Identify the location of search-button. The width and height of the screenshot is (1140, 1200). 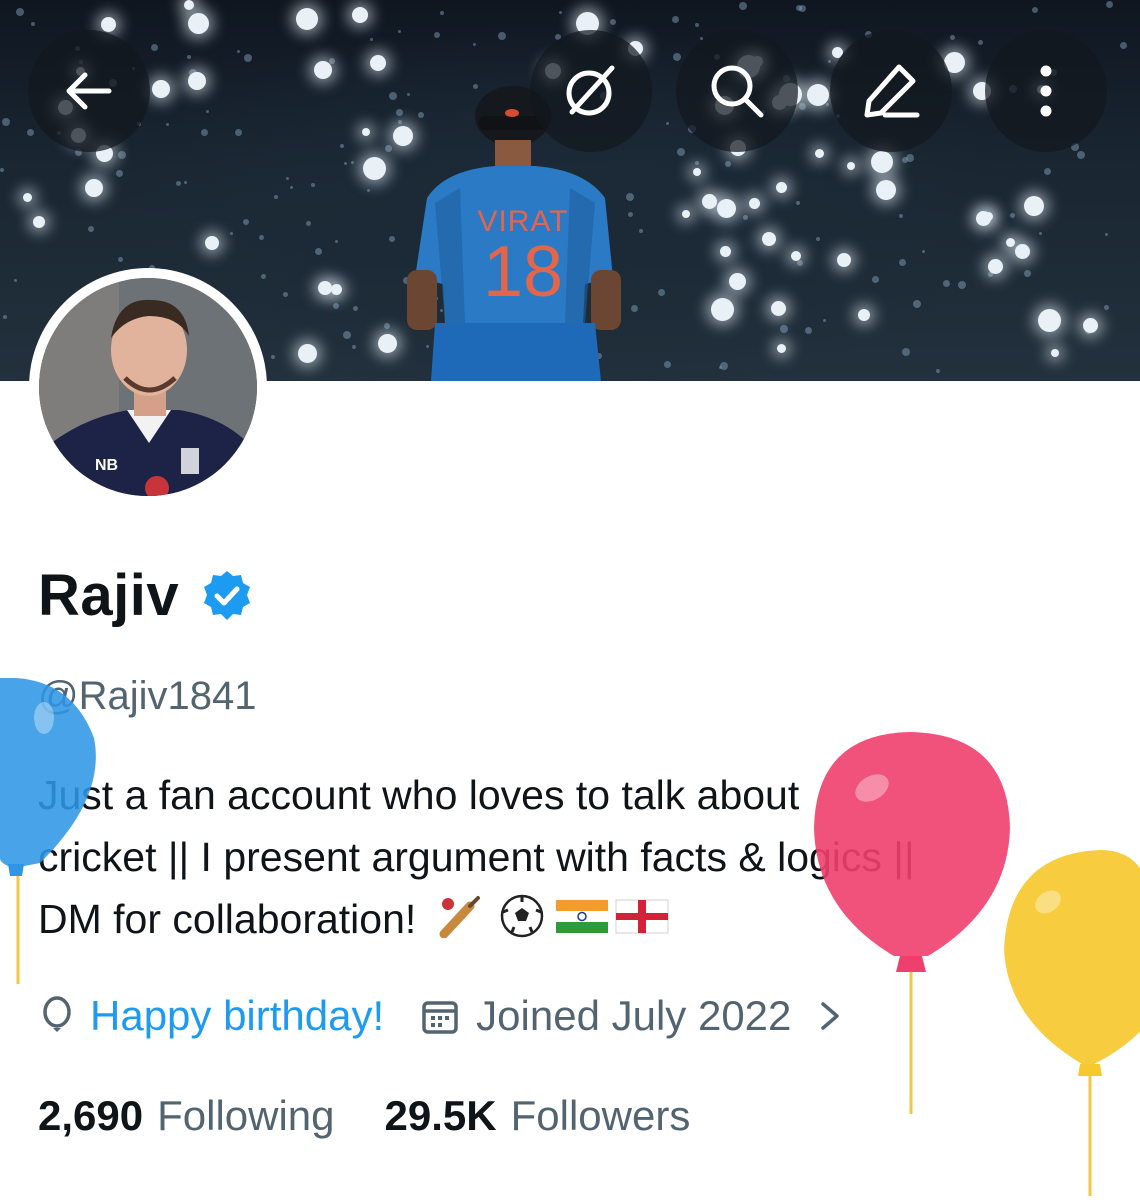
(737, 91).